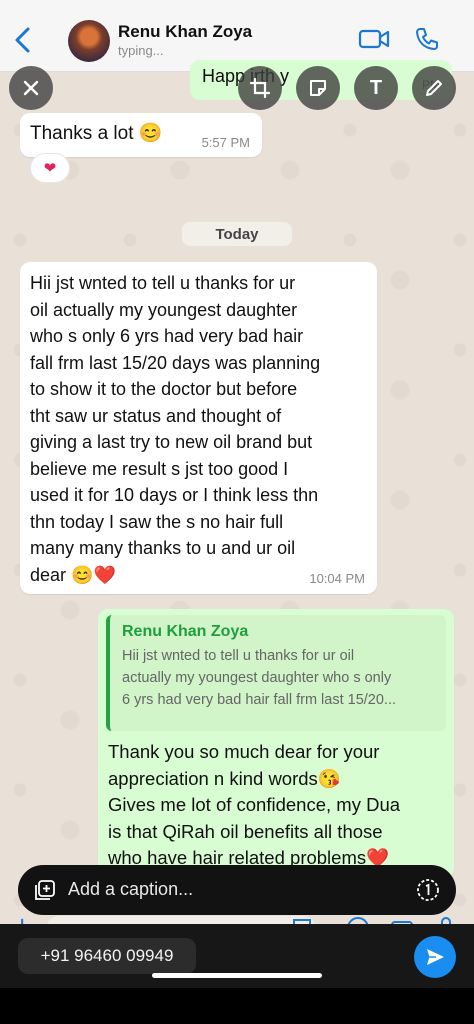 The image size is (474, 1024). What do you see at coordinates (50, 168) in the screenshot?
I see `heart-reaction: ❤` at bounding box center [50, 168].